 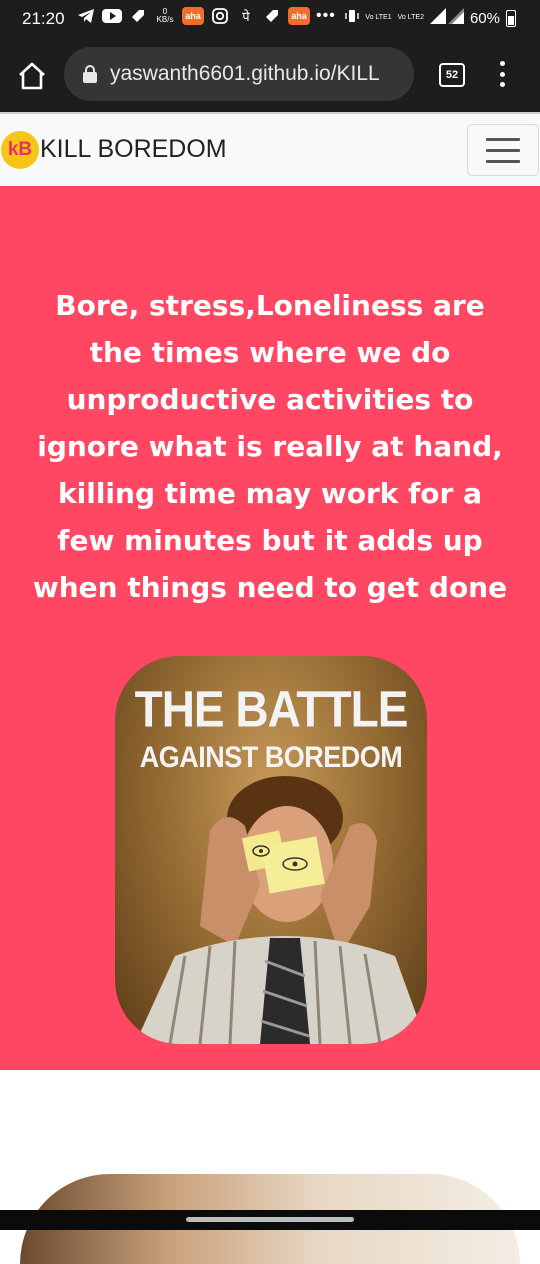 What do you see at coordinates (245, 73) in the screenshot?
I see `url-text: yaswanth6601.github.io/KILL` at bounding box center [245, 73].